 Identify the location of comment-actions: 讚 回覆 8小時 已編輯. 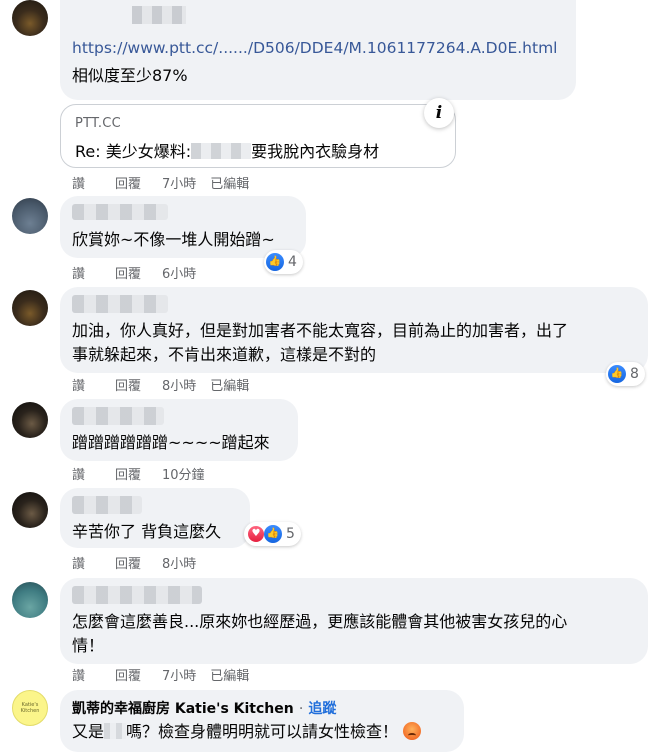
(160, 384).